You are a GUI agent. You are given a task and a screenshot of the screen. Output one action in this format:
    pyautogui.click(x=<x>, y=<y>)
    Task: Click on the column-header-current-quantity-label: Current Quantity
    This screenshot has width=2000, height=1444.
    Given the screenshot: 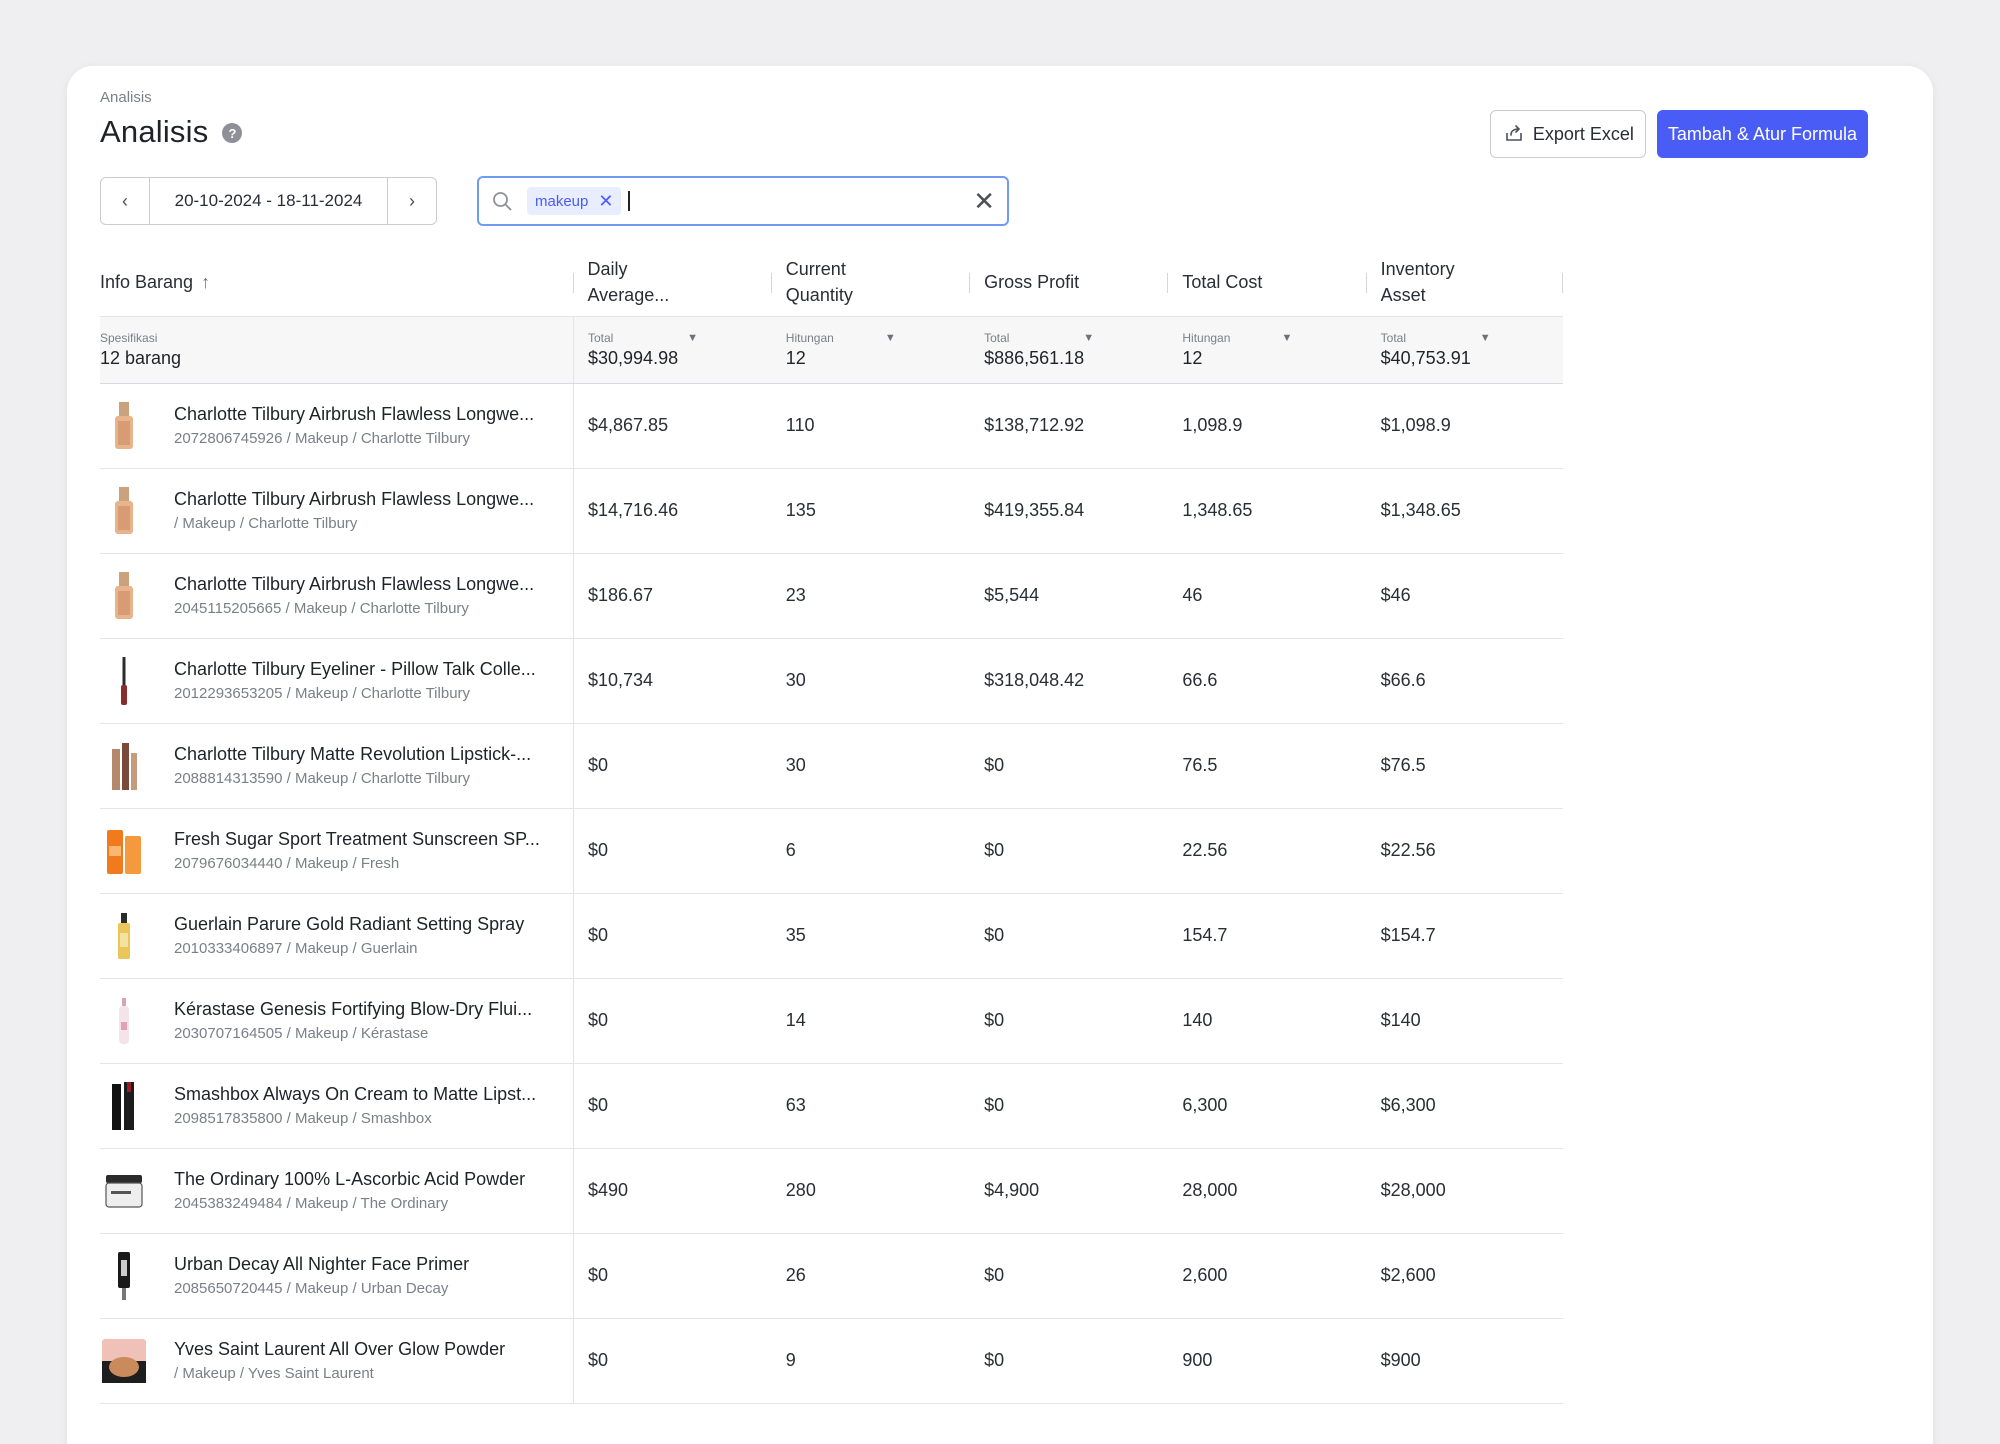 What is the action you would take?
    pyautogui.click(x=819, y=282)
    